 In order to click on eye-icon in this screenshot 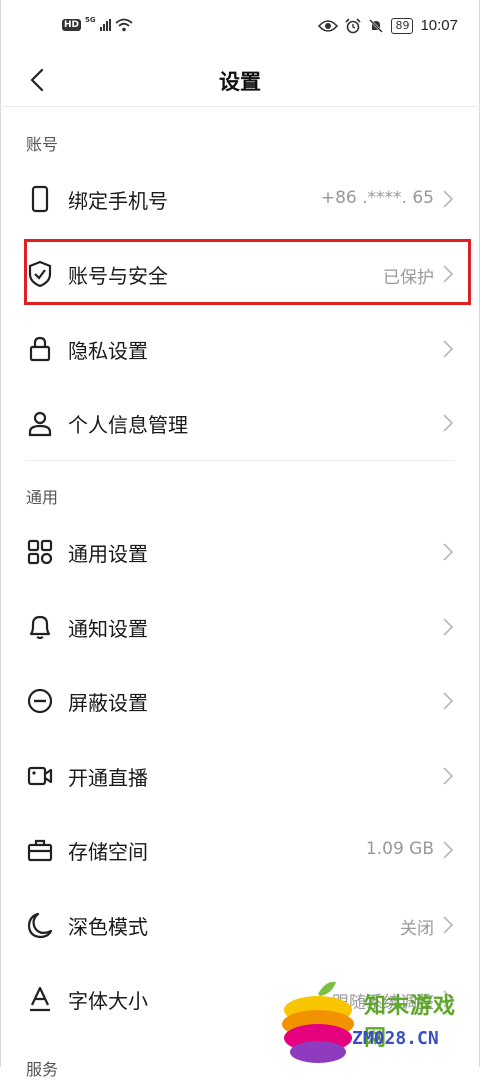, I will do `click(328, 25)`.